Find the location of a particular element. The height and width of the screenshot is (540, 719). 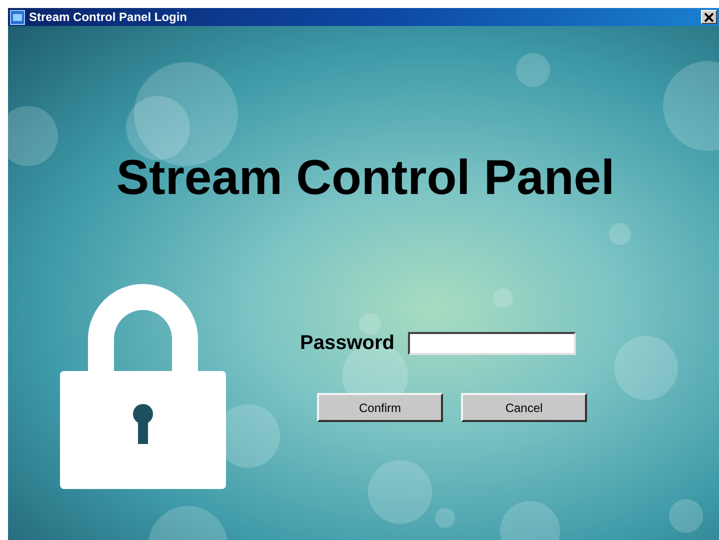

dialog-button: Cancel is located at coordinates (524, 407).